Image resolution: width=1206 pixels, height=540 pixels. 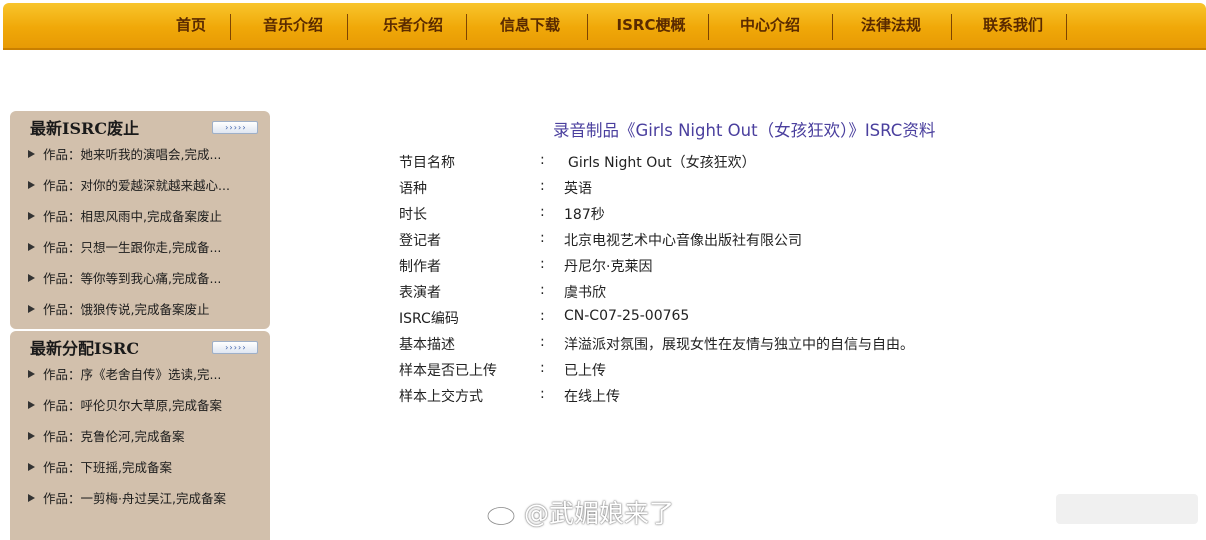 What do you see at coordinates (585, 371) in the screenshot?
I see `field-value: 已上传` at bounding box center [585, 371].